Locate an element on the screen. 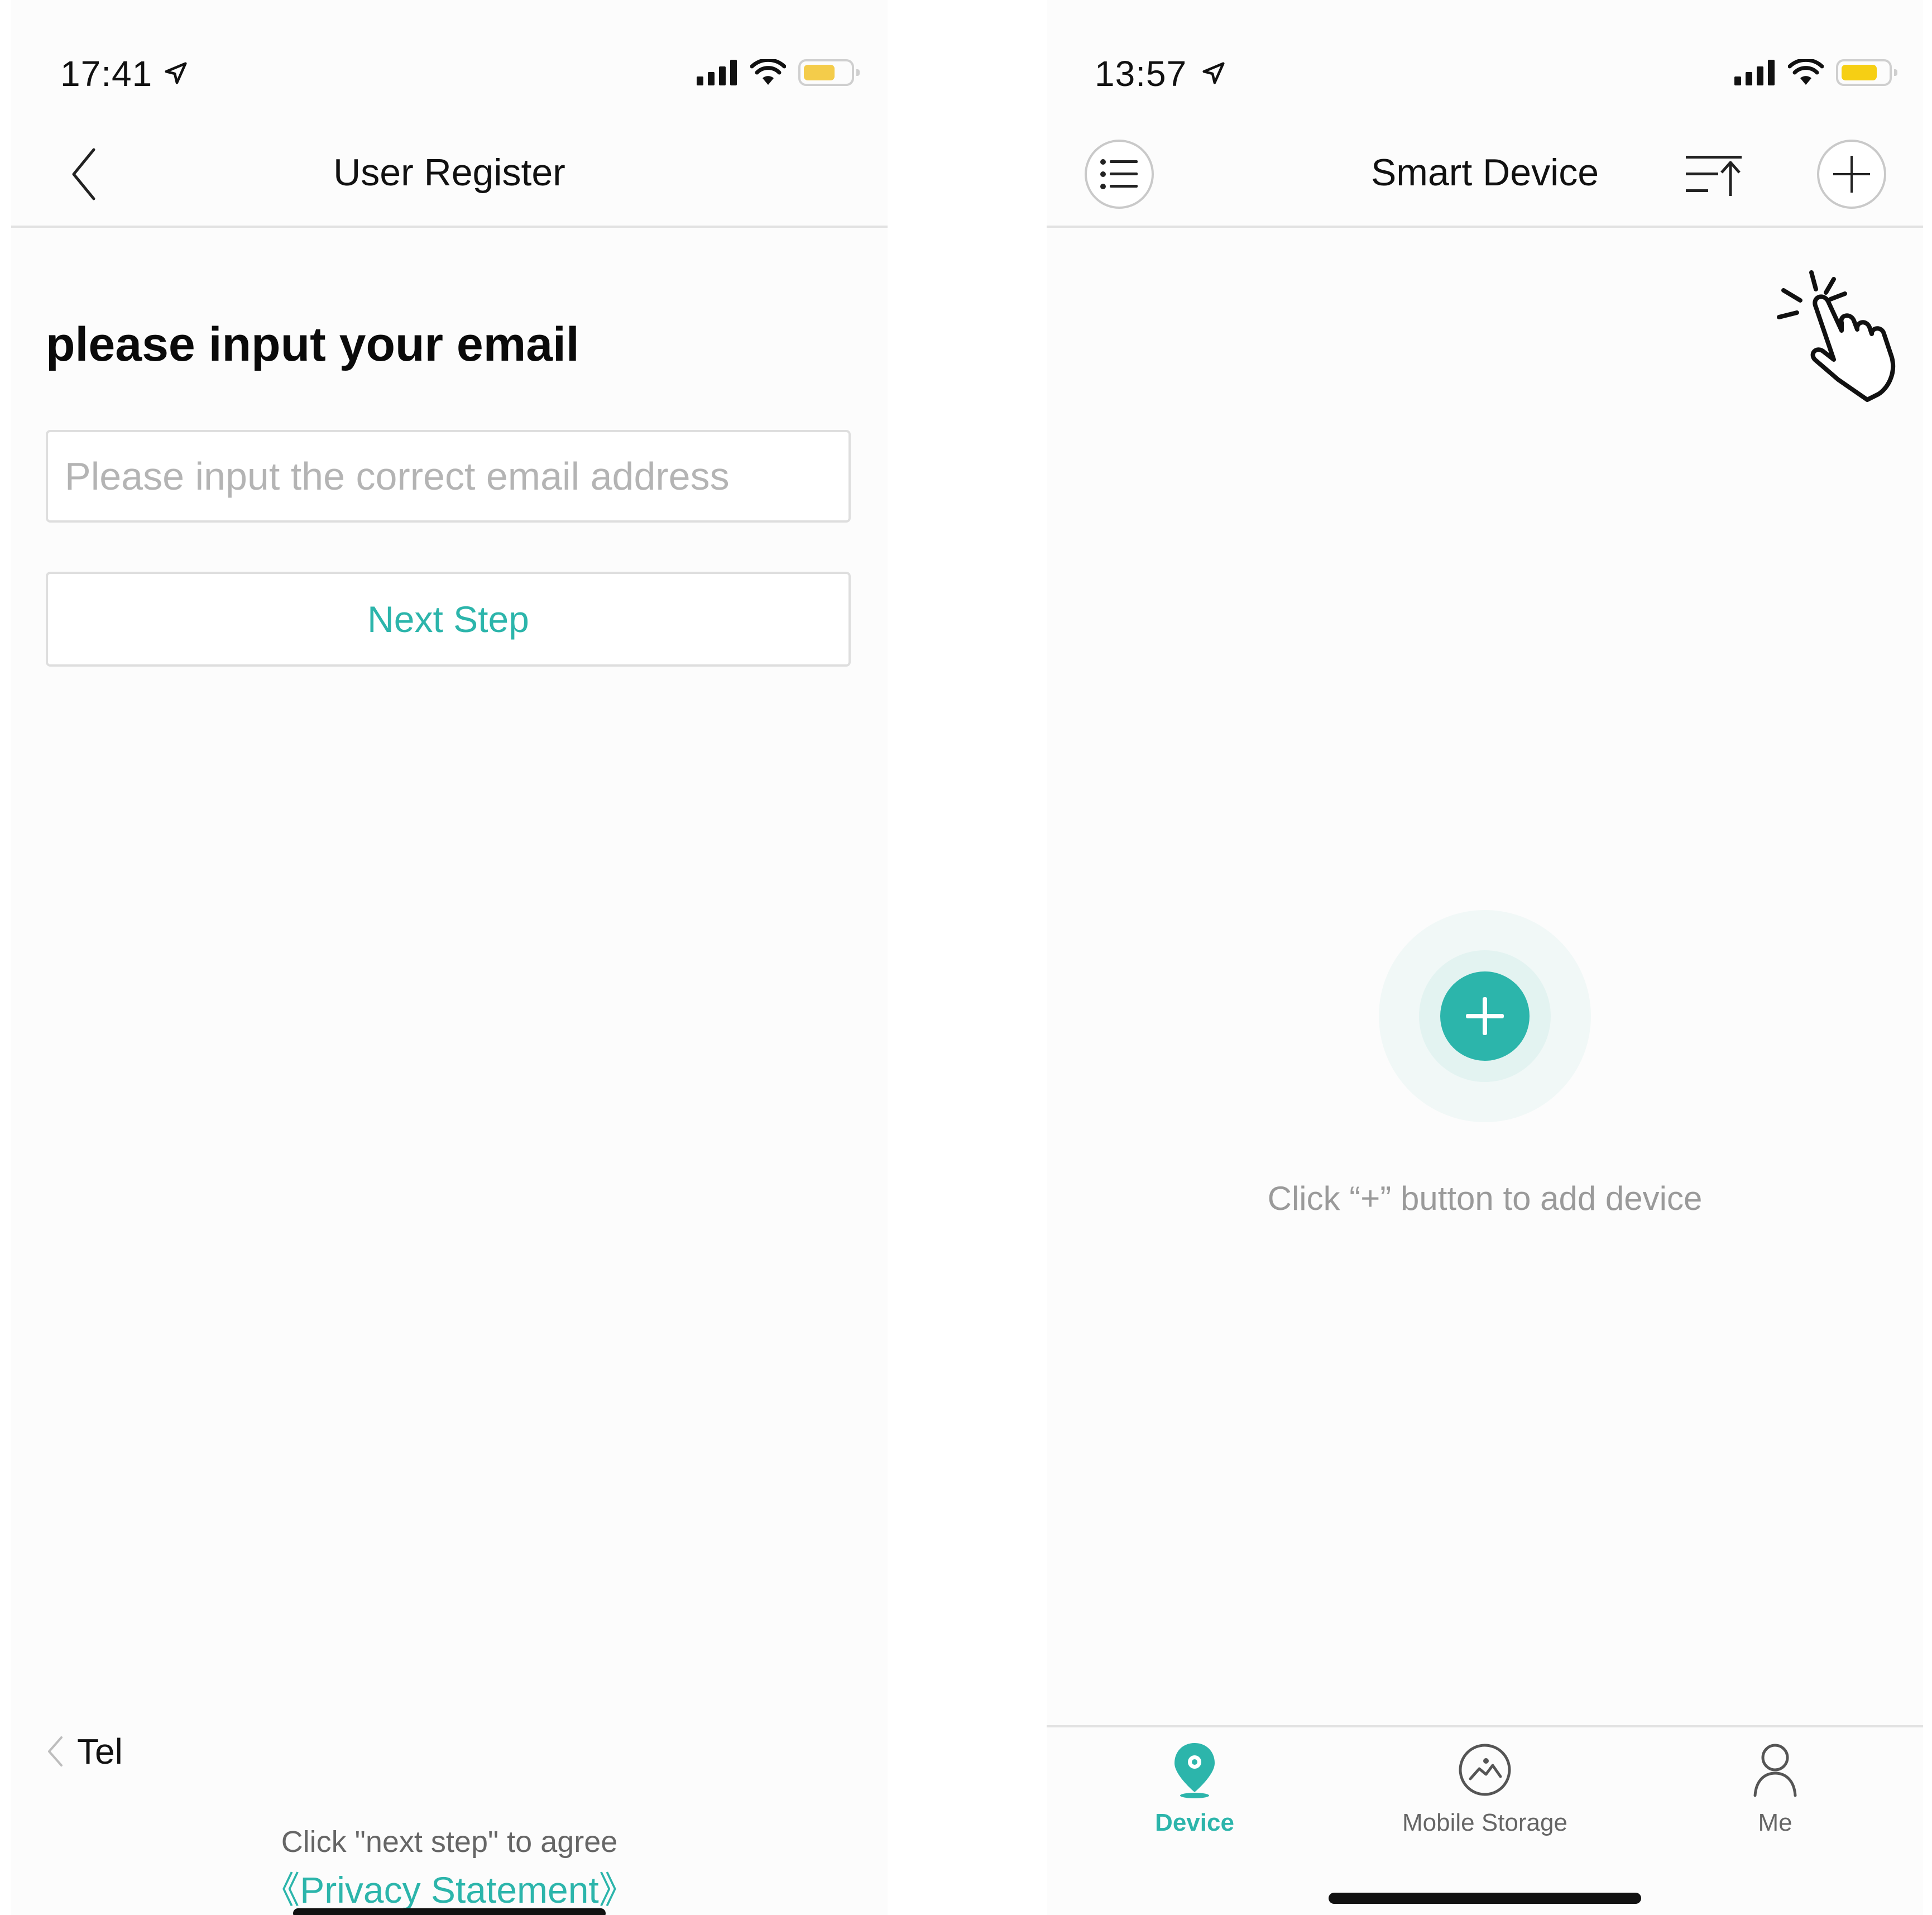 The width and height of the screenshot is (1932, 1915). tab-device: Device is located at coordinates (1195, 1789).